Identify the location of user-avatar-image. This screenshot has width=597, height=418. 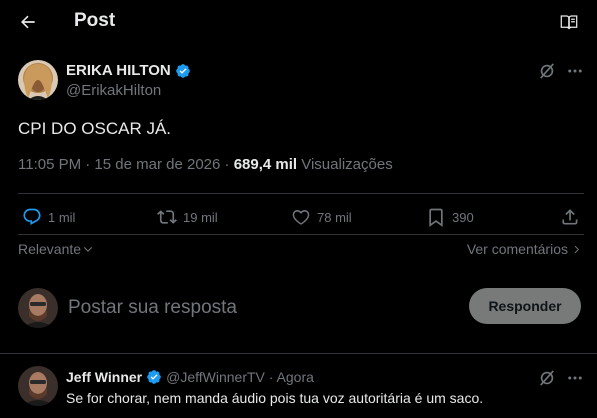
(38, 308).